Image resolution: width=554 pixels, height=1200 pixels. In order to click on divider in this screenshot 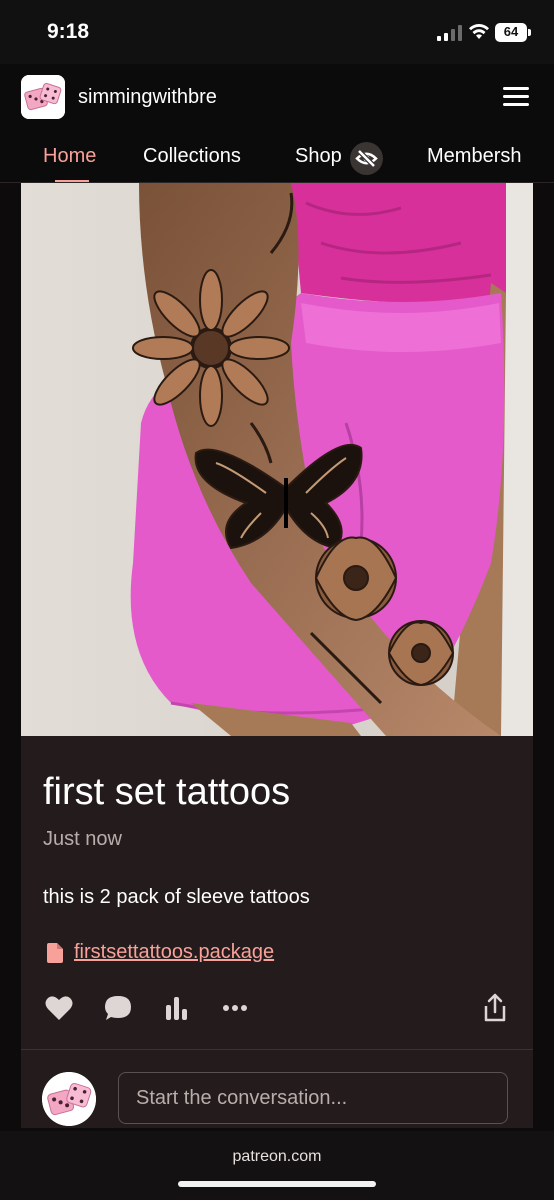, I will do `click(277, 1049)`.